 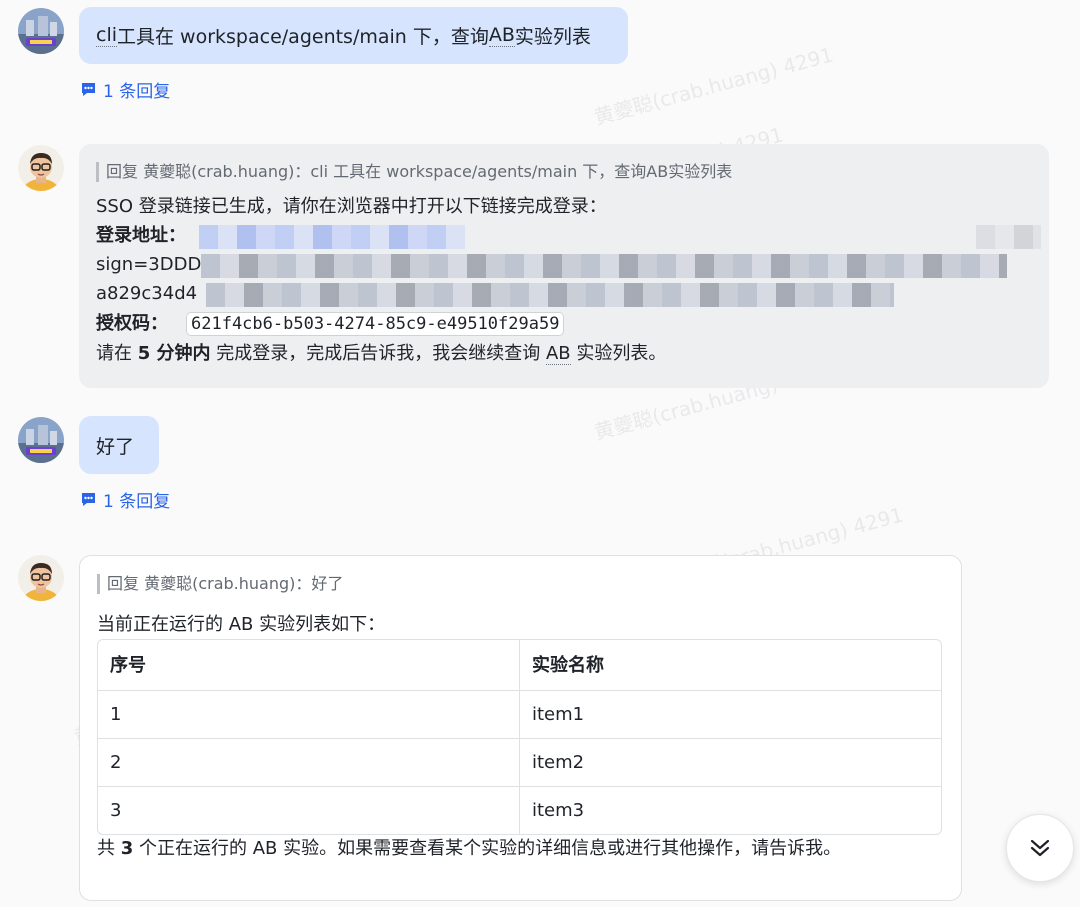 What do you see at coordinates (351, 206) in the screenshot?
I see `sso-intro-text: SSO 登录链接已生成，请你在浏览器中打开以下链接完成登录：` at bounding box center [351, 206].